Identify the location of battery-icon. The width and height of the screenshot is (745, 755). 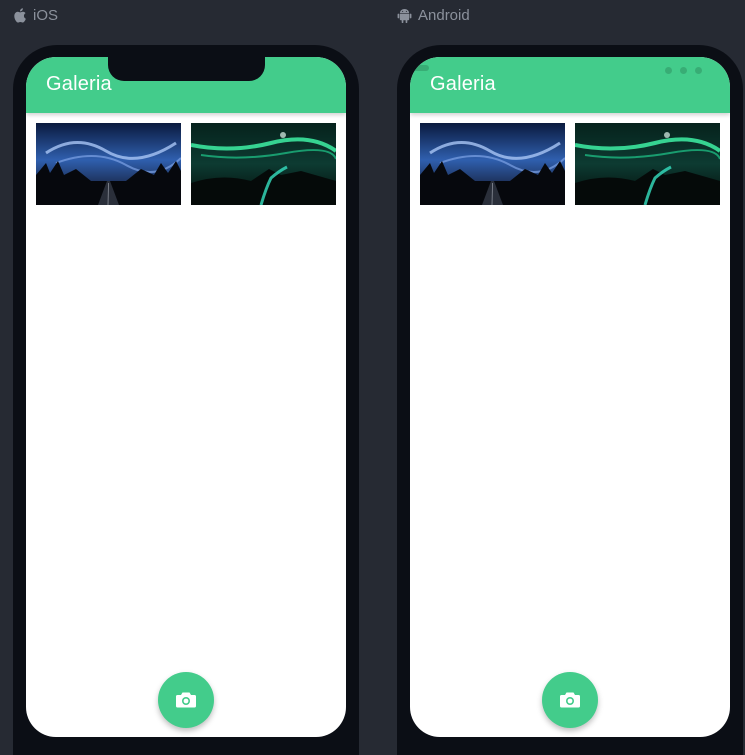
(698, 70).